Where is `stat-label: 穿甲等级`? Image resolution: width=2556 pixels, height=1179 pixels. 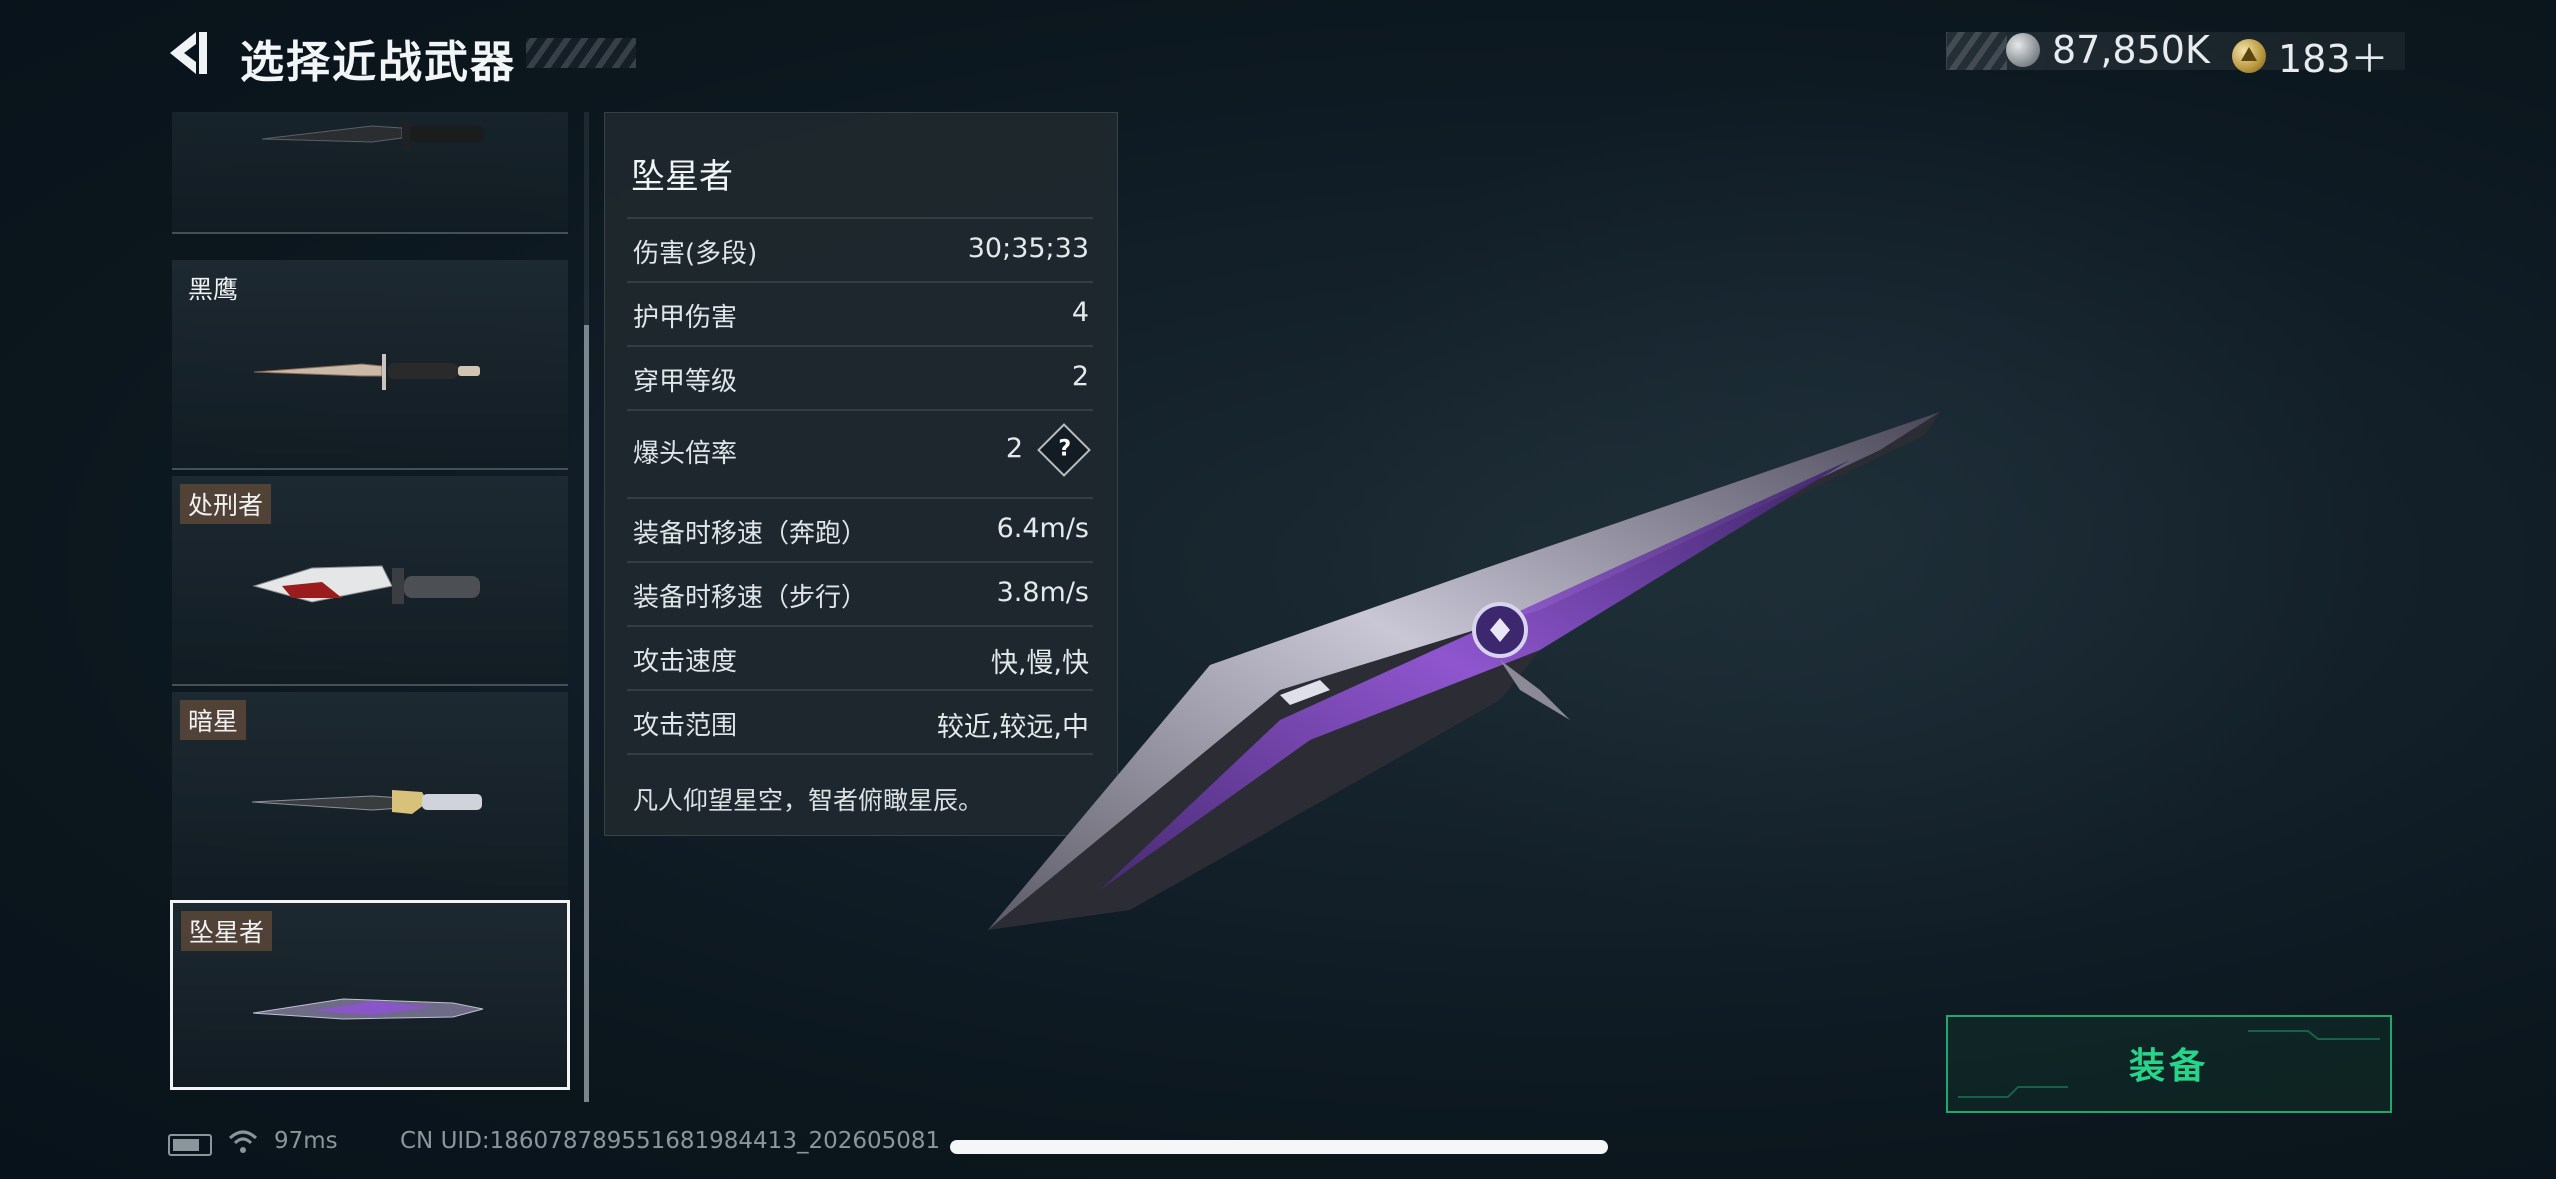
stat-label: 穿甲等级 is located at coordinates (685, 382).